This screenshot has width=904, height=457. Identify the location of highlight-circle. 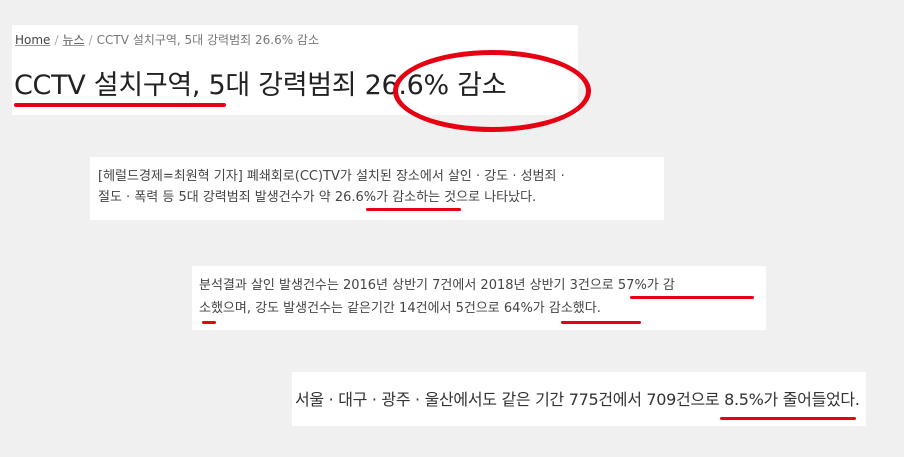
(492, 91).